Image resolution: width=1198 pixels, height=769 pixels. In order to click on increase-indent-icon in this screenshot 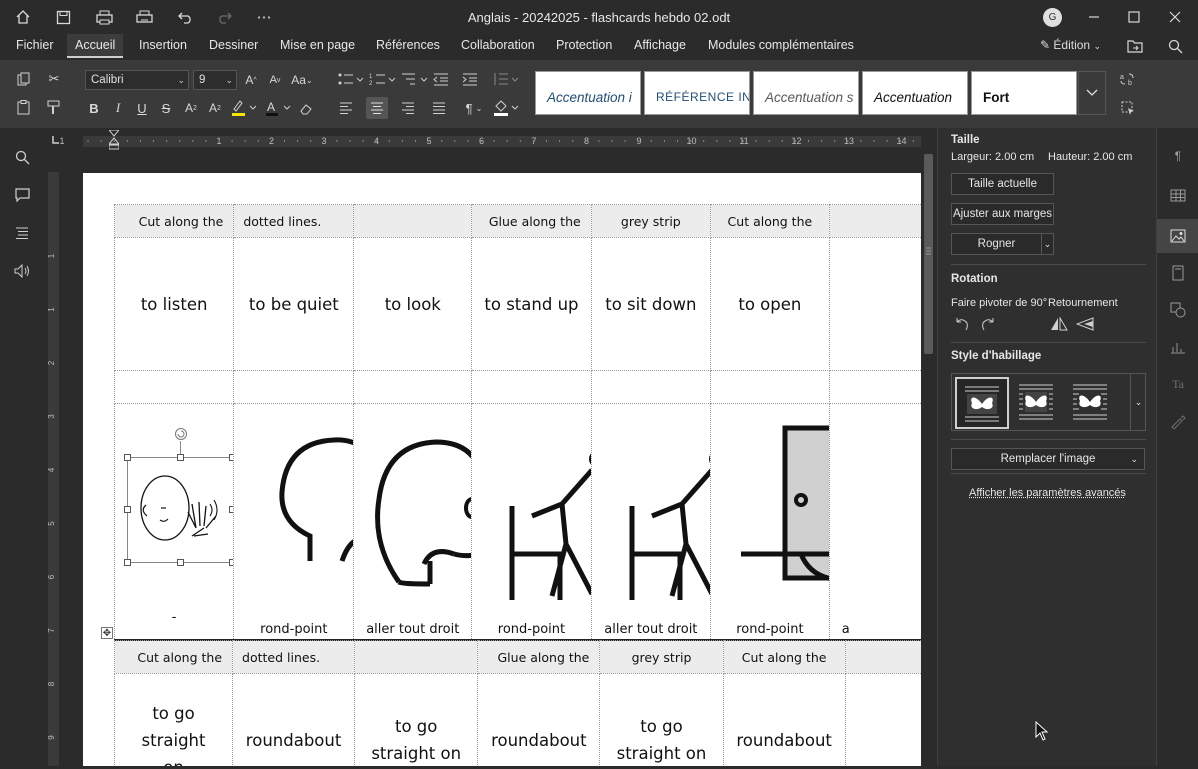, I will do `click(470, 79)`.